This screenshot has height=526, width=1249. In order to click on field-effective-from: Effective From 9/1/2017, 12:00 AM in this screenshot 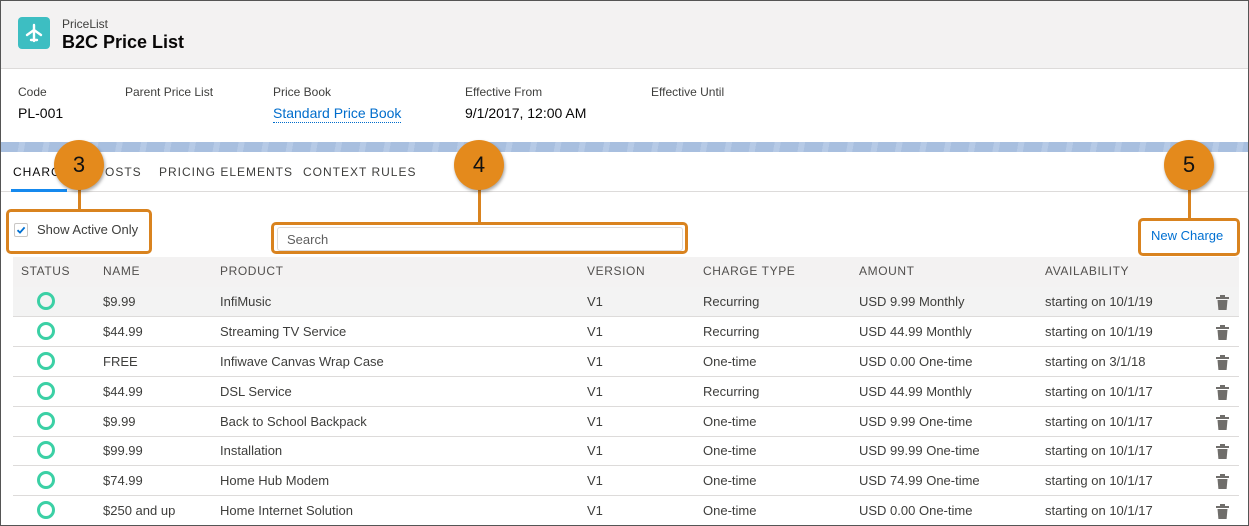, I will do `click(525, 103)`.